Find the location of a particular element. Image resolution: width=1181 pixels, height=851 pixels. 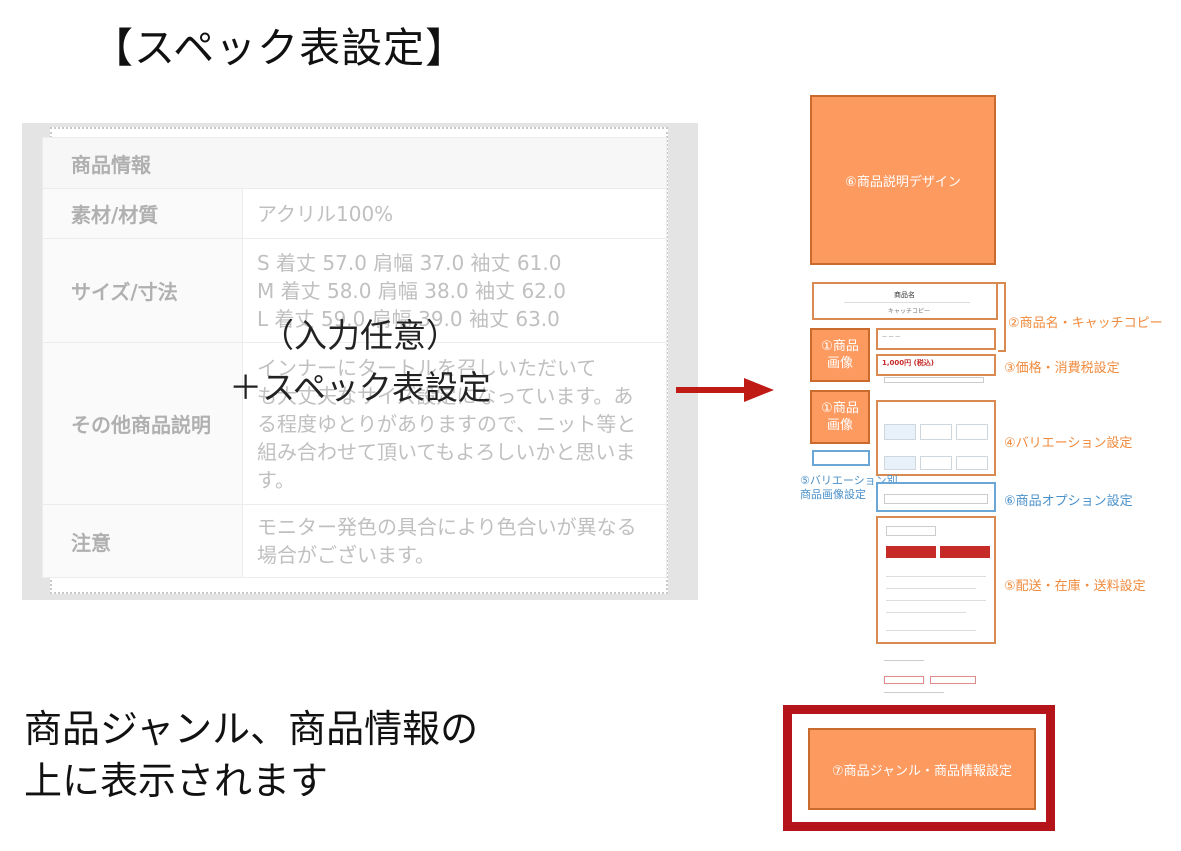

box-genre-product-info: ⑦商品ジャンル・商品情報設定 is located at coordinates (922, 769).